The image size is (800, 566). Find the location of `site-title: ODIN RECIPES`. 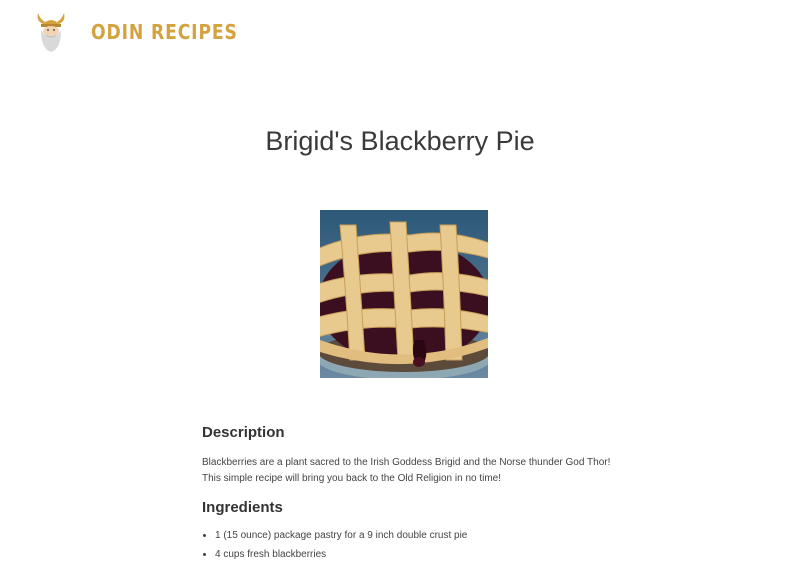

site-title: ODIN RECIPES is located at coordinates (164, 32).